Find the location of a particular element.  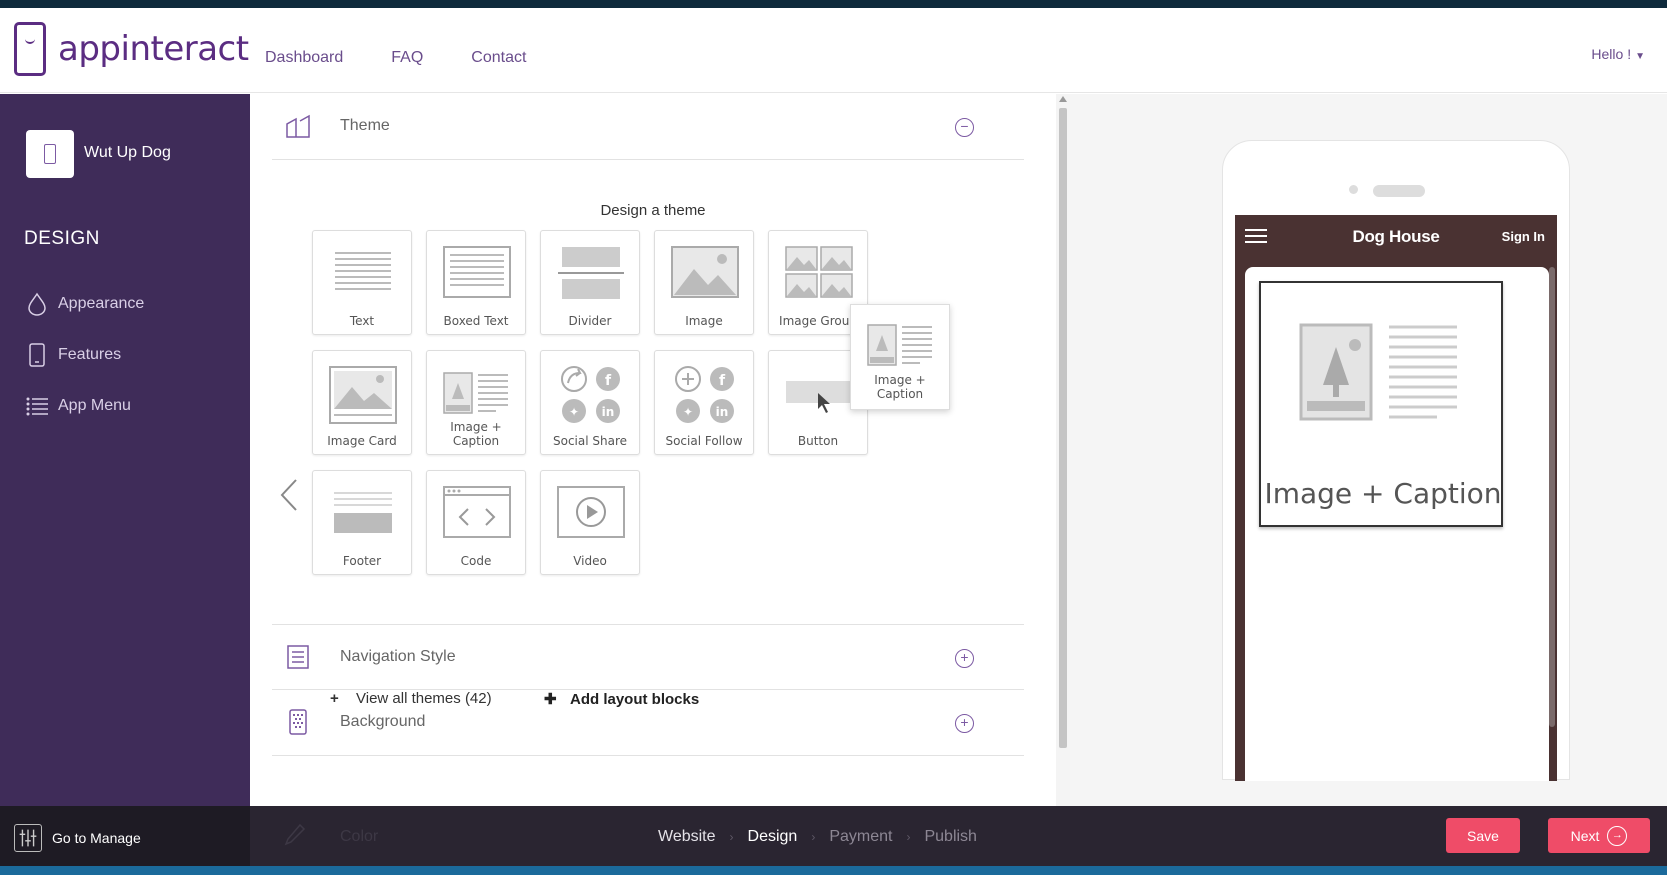

step-website: Website is located at coordinates (687, 837).